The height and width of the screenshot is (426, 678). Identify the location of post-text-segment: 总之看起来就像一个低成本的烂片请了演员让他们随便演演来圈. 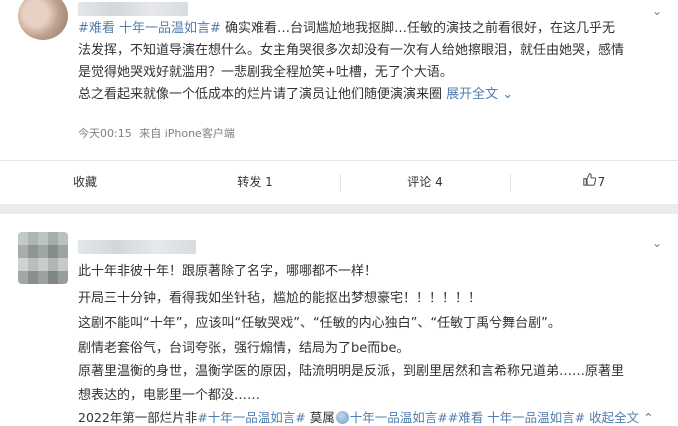
(260, 94).